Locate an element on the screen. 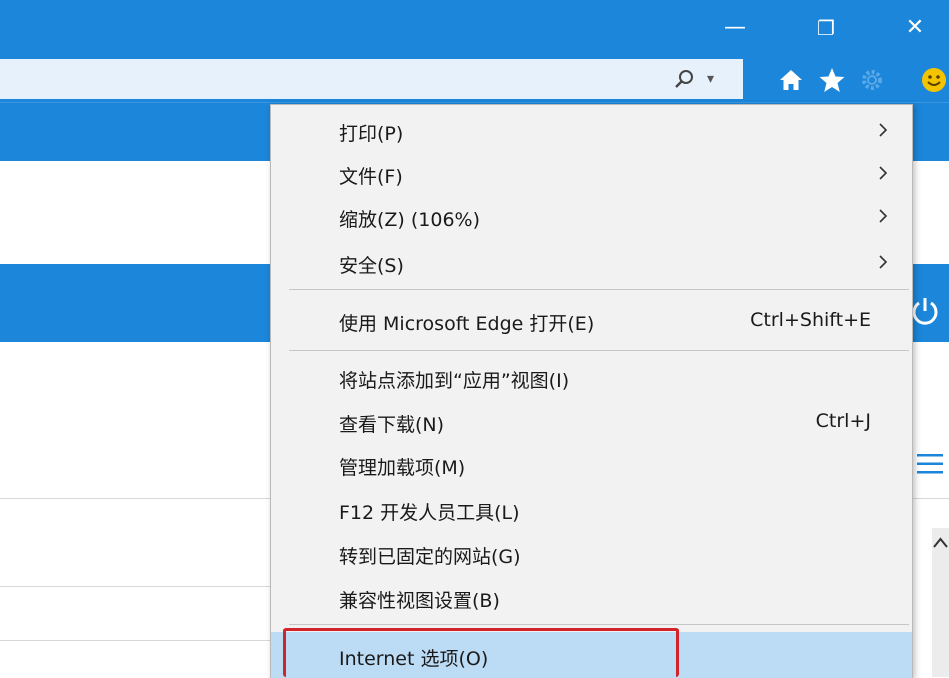 The height and width of the screenshot is (678, 949). gear-icon is located at coordinates (872, 80).